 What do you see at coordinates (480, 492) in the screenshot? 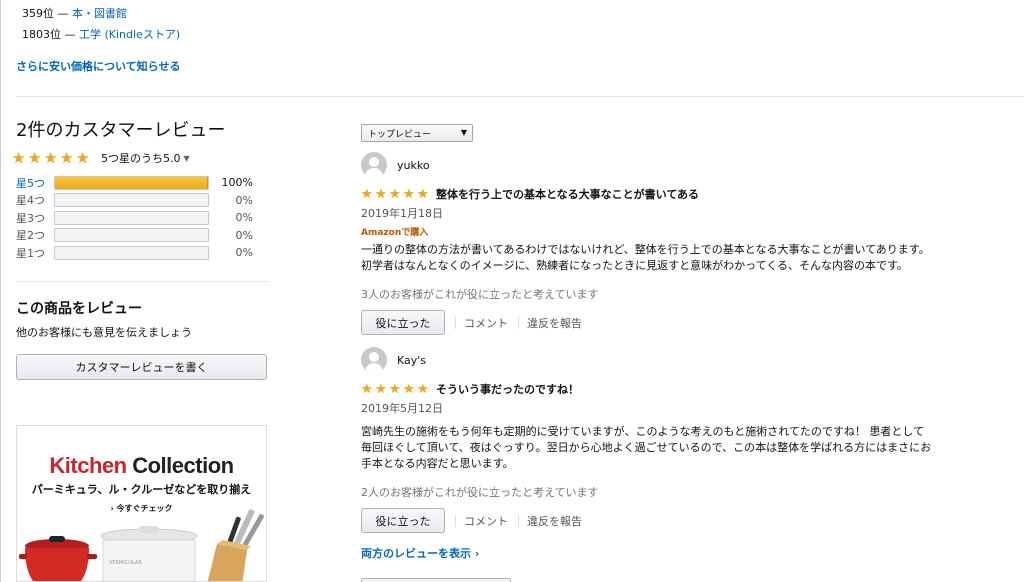
I see `helpful-count: 2人のお客様がこれが役に立ったと考えています` at bounding box center [480, 492].